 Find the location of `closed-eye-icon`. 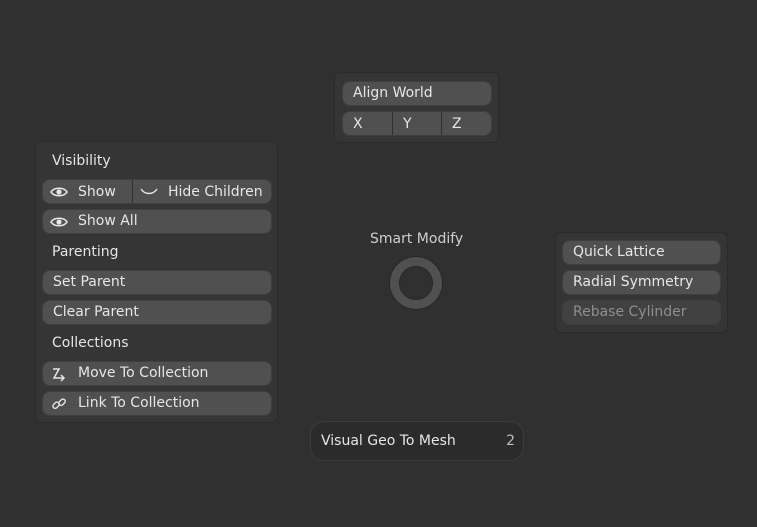

closed-eye-icon is located at coordinates (149, 192).